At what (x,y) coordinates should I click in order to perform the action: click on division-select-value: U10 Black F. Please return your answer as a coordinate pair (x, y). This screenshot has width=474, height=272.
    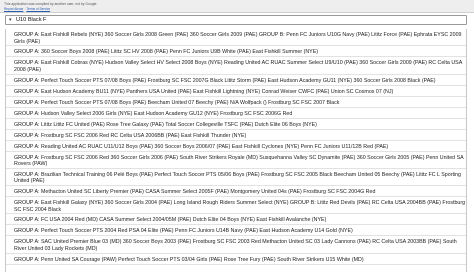
    Looking at the image, I should click on (31, 20).